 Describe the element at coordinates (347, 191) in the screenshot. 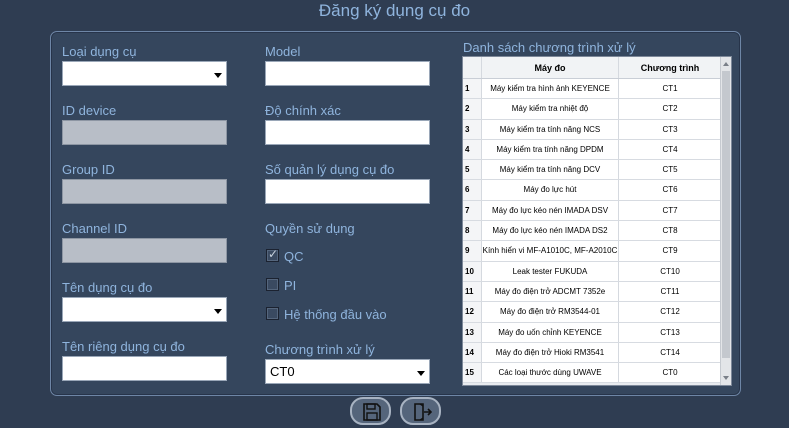

I see `so-quan-ly-field` at that location.